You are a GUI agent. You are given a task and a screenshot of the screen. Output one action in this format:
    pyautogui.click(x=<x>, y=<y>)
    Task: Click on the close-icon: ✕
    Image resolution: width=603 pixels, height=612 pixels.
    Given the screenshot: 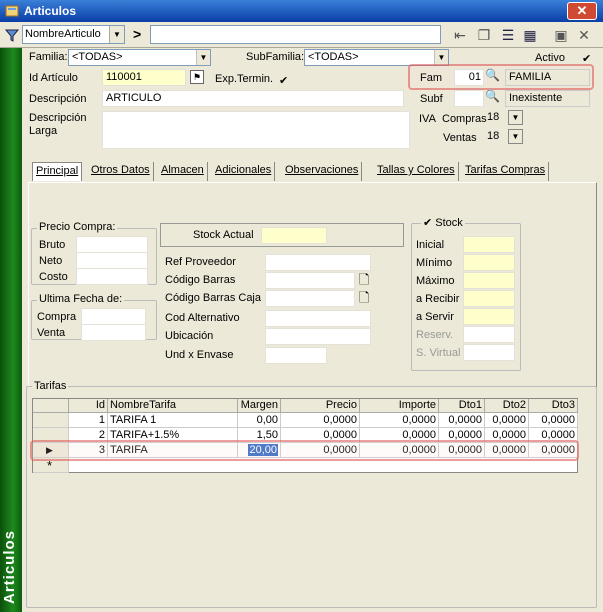 What is the action you would take?
    pyautogui.click(x=582, y=11)
    